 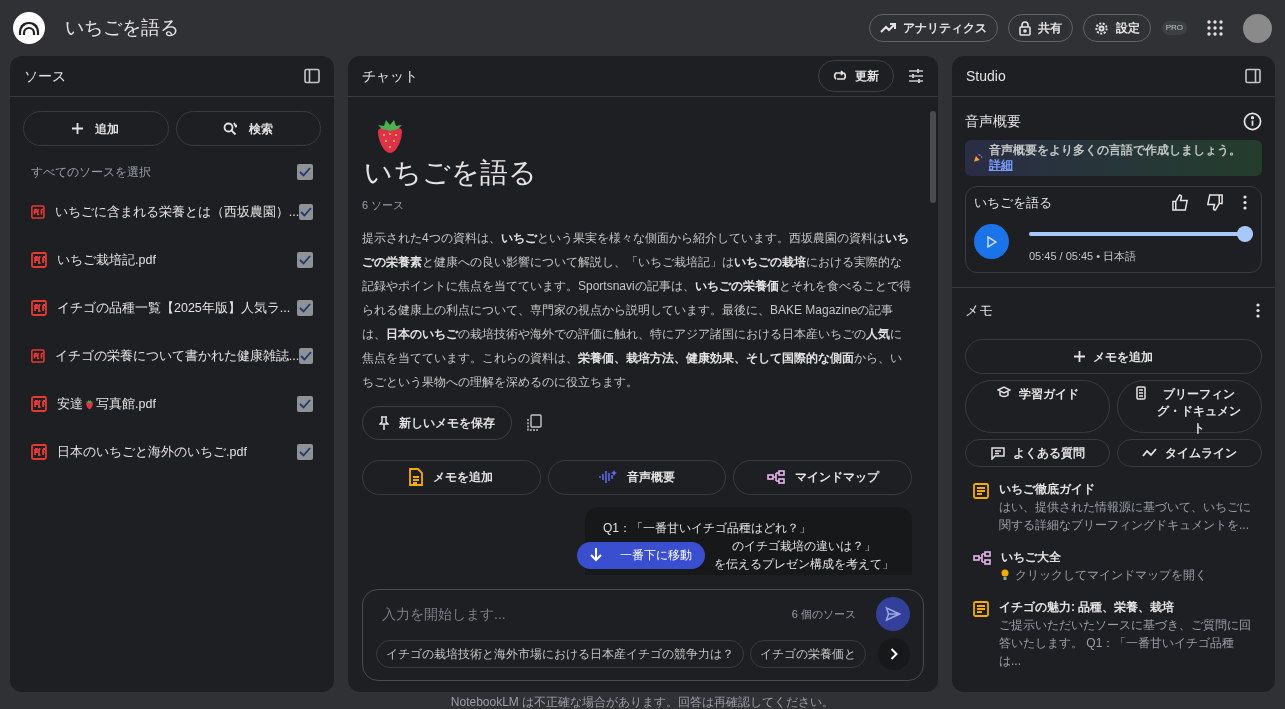 I want to click on summary-paragraph: 提示された4つの資料は、いちごという果実を様々な側面から紹介しています。西坂農園の資料はいちごの栄養素と健康への良い影響について解説し、「いちご栽培記」はいちごの栽培における実際的な記録やポイントに焦点を当てています。Sportsnaviの記事は、いちごの栄養価とそれを食べることで得られる健康上の利点について、専門家の視点から説明しています。最後に、BAKE Magazineの記事は、日本のいちごの栽培技術や海外での評価に触れ、特にアジア諸国における日本産いちごの人気に焦点を当てています。これらの資料は、栄養価、栽培方法、健康効果、そして国際的な側面から、いちごという果物への理解を深めるのに役立ちます。, so click(x=637, y=310).